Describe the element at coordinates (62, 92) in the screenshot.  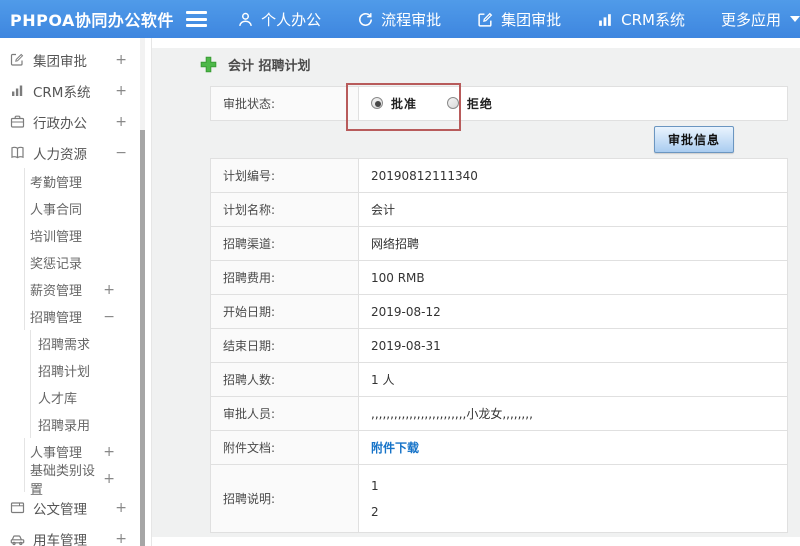
I see `sidebar-item-label: CRM系统` at that location.